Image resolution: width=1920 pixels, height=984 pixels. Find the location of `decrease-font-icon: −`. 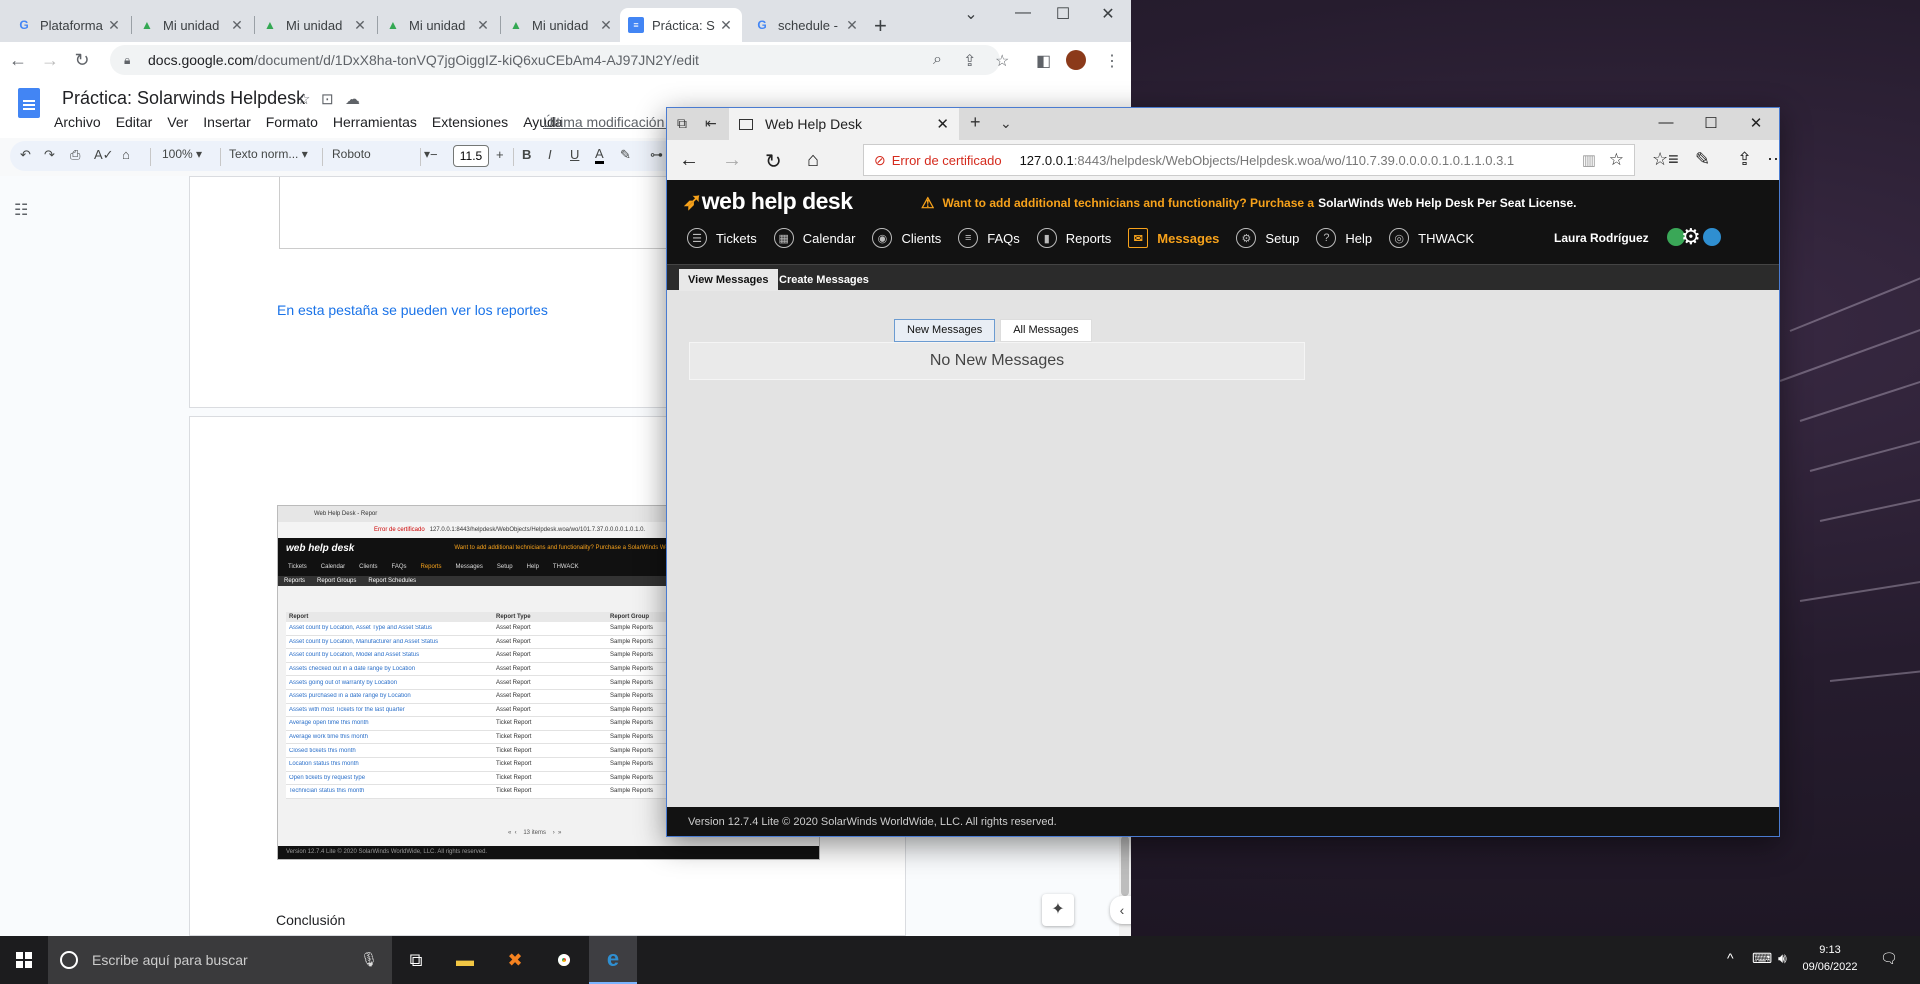

decrease-font-icon: − is located at coordinates (434, 154).